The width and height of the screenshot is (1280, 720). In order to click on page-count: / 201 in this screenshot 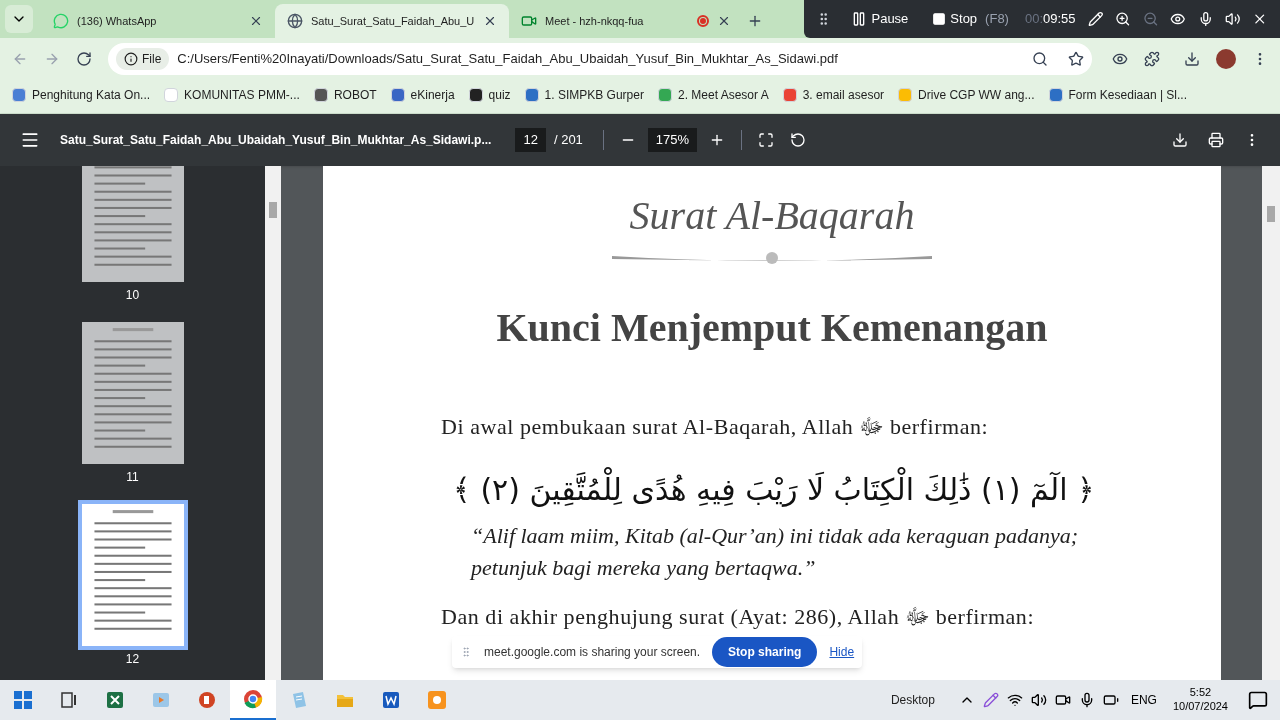, I will do `click(568, 140)`.